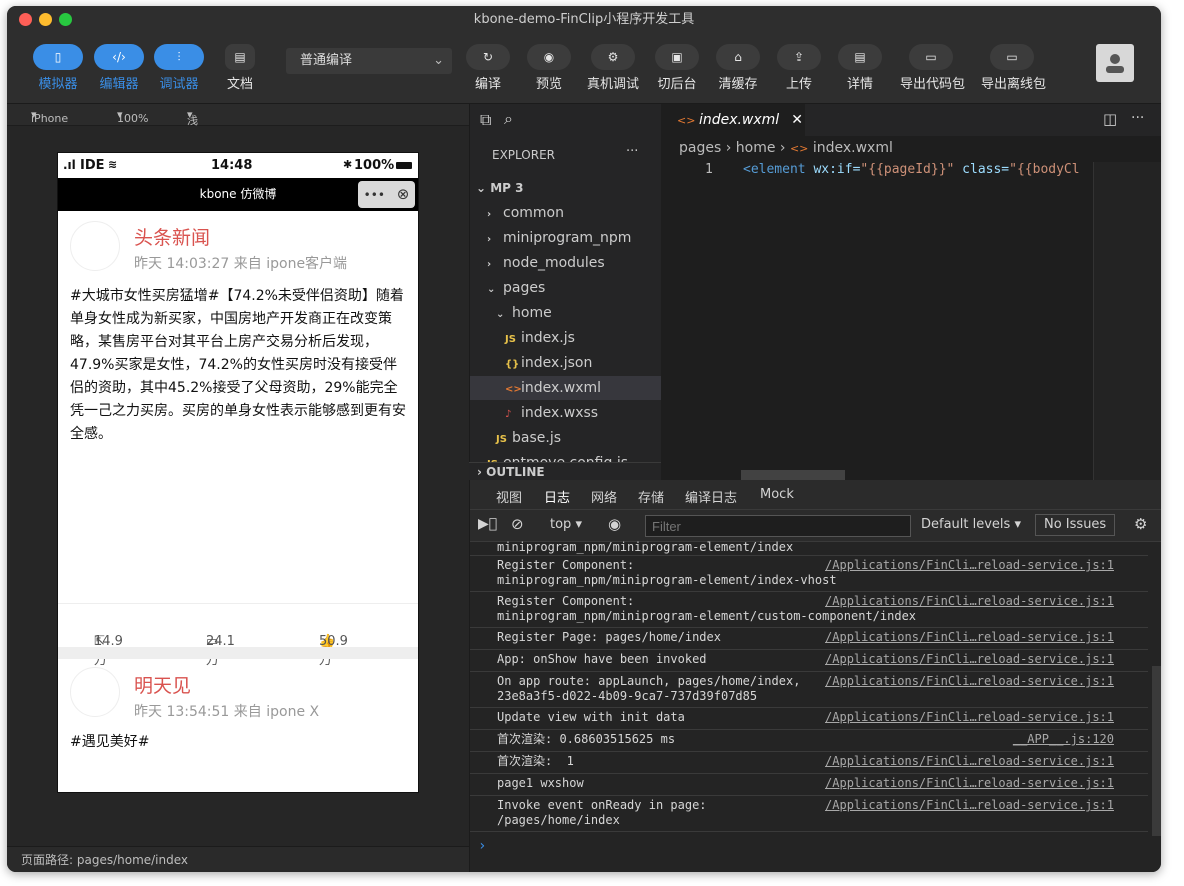 The width and height of the screenshot is (1184, 886). I want to click on device-select: iPhone 5 ▾, so click(49, 123).